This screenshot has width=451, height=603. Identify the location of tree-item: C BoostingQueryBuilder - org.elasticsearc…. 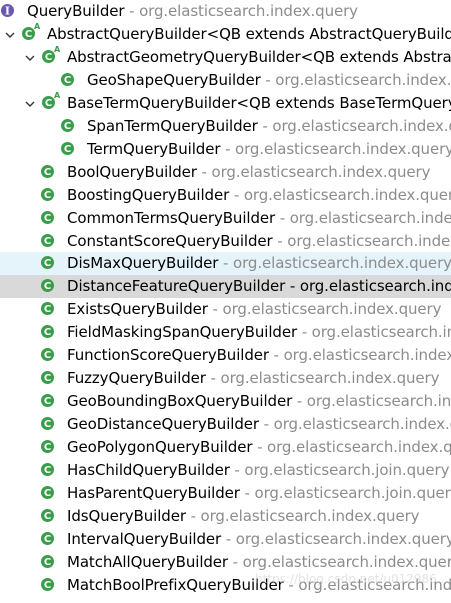
(225, 195).